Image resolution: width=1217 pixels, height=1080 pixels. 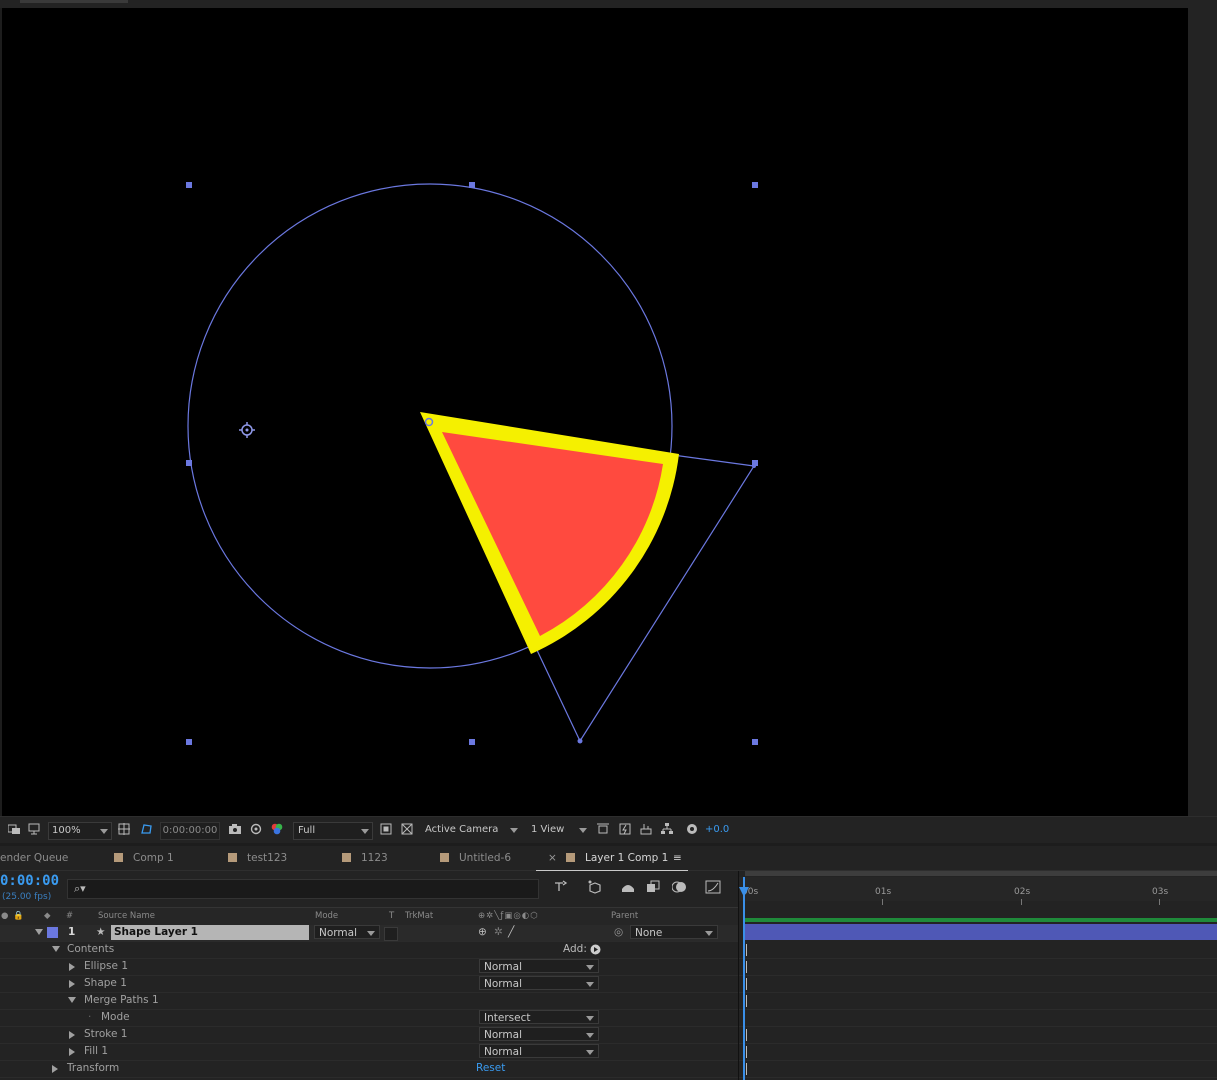 What do you see at coordinates (511, 932) in the screenshot?
I see `quality-switch-icon: ╱` at bounding box center [511, 932].